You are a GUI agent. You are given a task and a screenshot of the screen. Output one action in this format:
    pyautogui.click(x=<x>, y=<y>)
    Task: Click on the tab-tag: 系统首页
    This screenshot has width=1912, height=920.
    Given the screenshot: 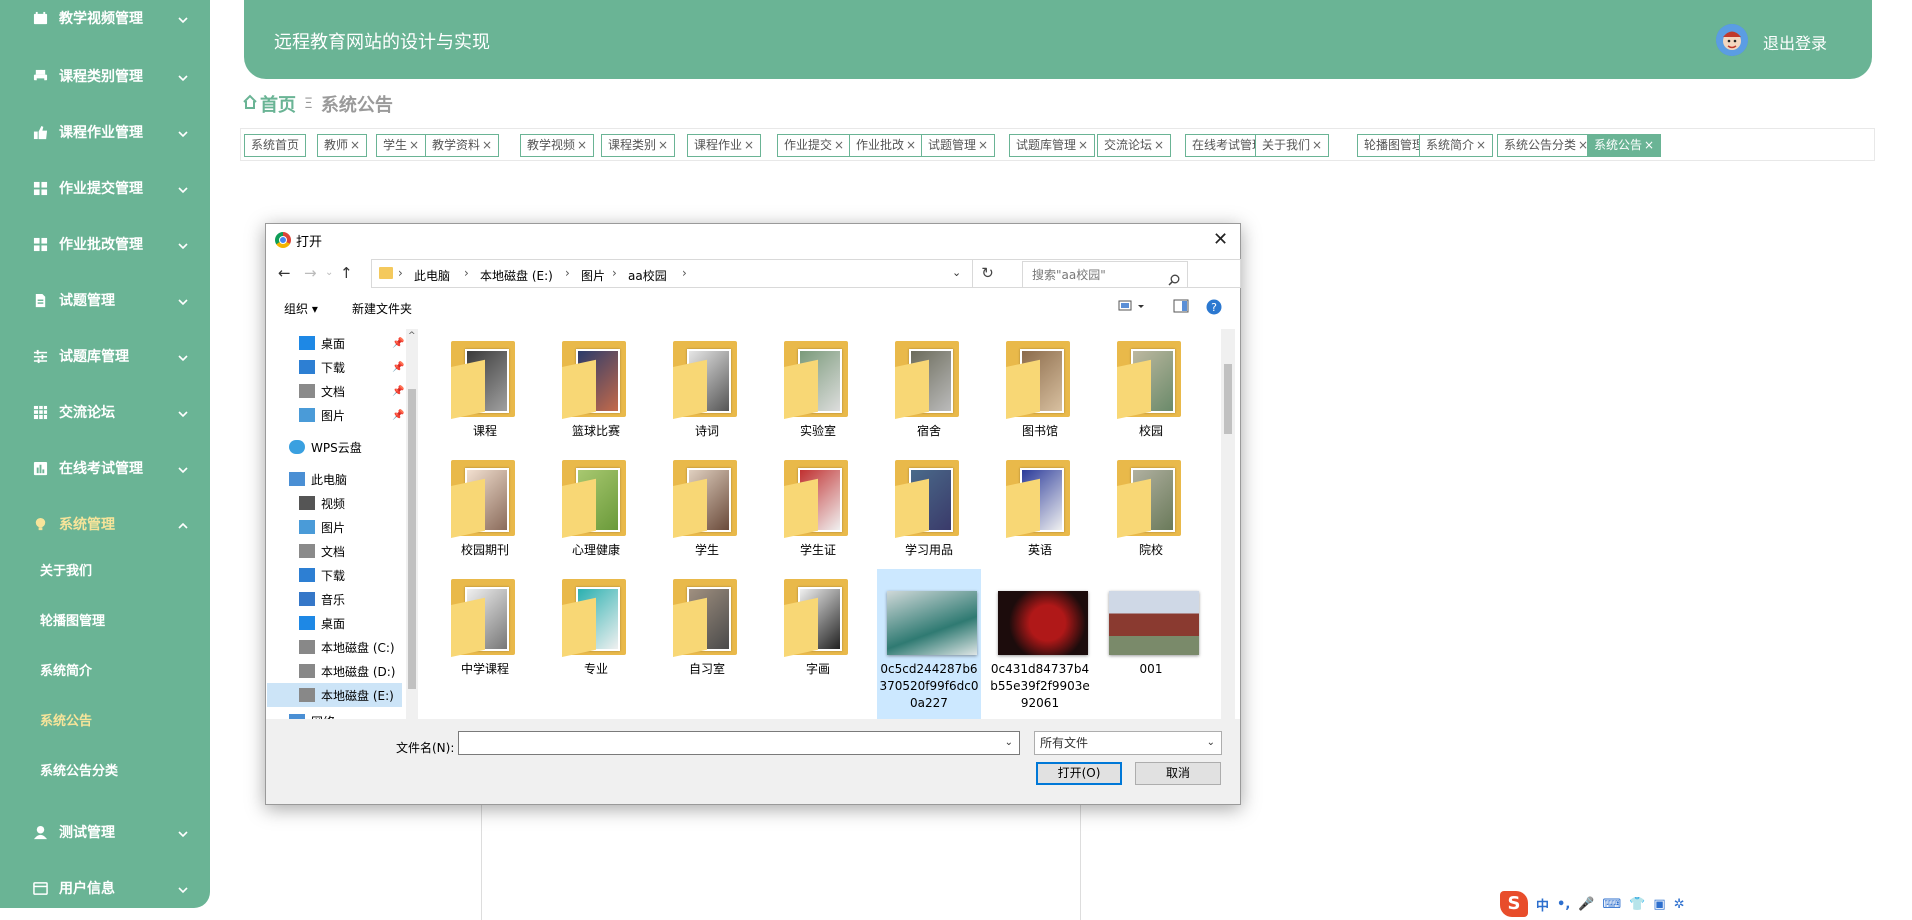 What is the action you would take?
    pyautogui.click(x=275, y=145)
    